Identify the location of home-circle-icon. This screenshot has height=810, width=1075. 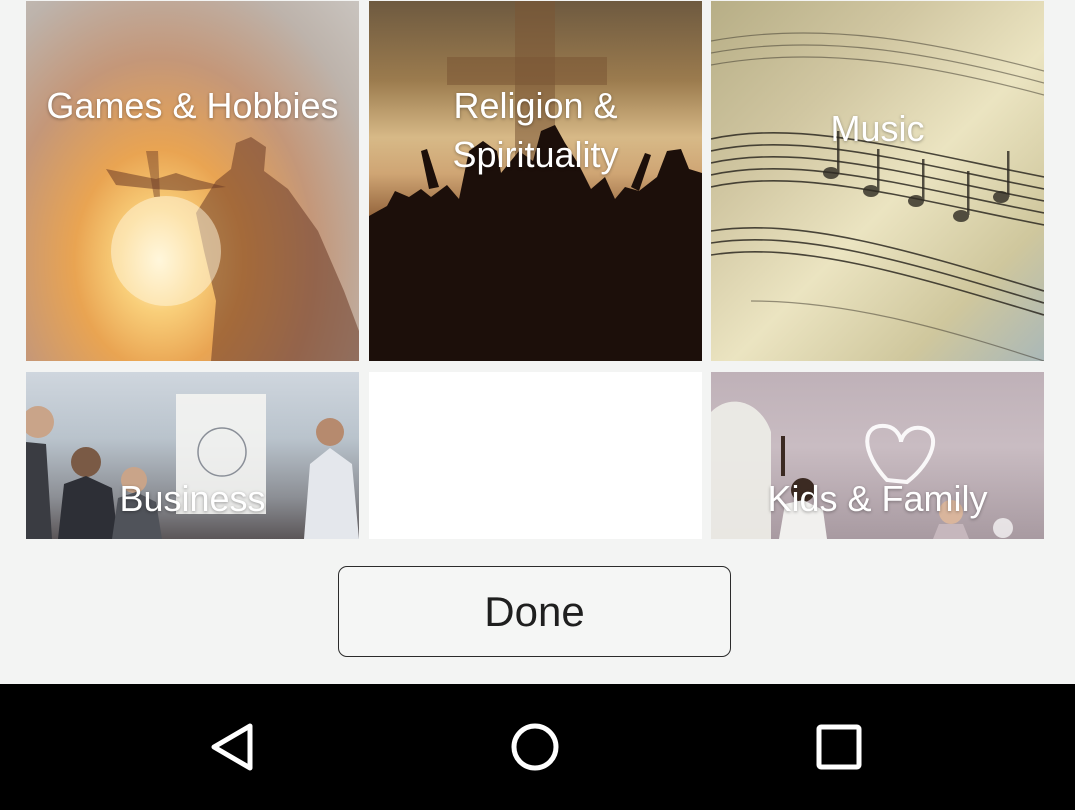
(535, 747).